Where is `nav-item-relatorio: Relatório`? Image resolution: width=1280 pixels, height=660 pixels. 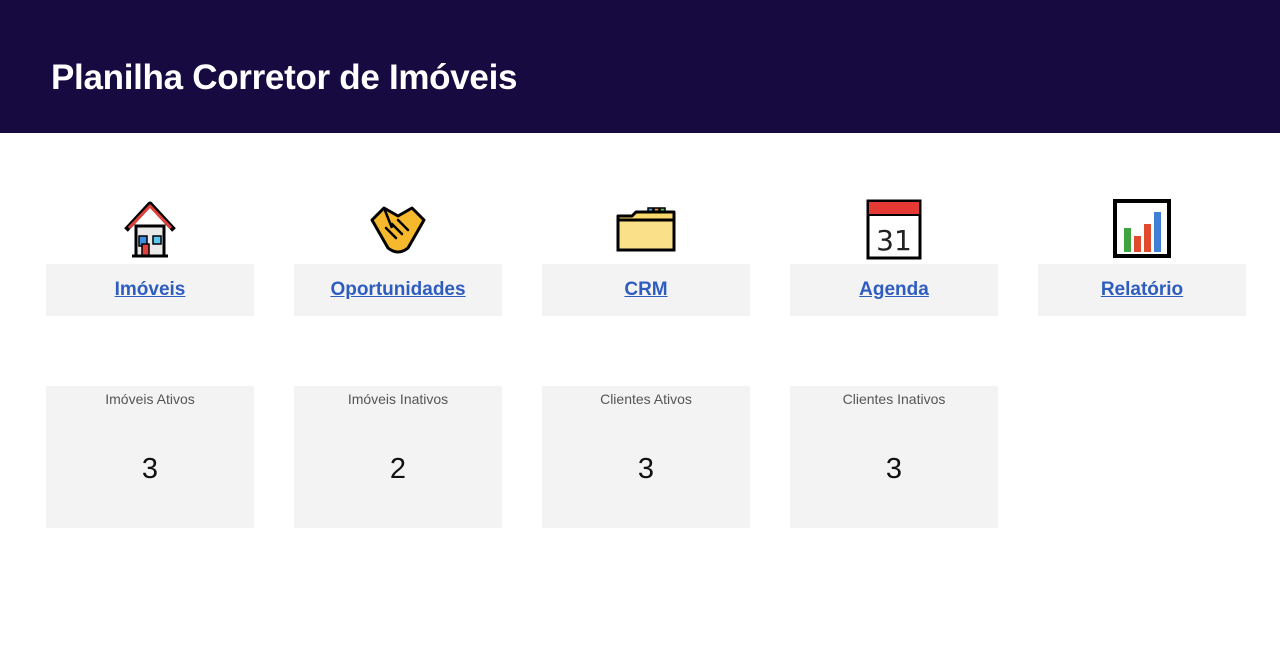
nav-item-relatorio: Relatório is located at coordinates (1142, 257).